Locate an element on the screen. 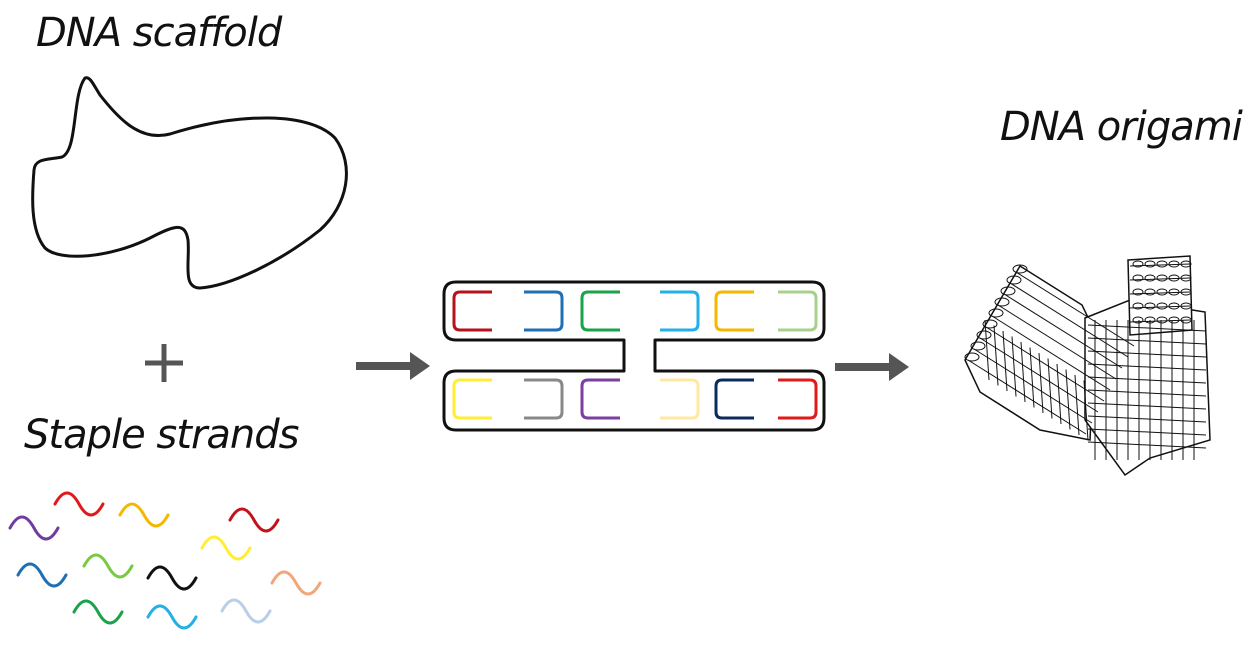  folded-scaffold-outline is located at coordinates (634, 356).